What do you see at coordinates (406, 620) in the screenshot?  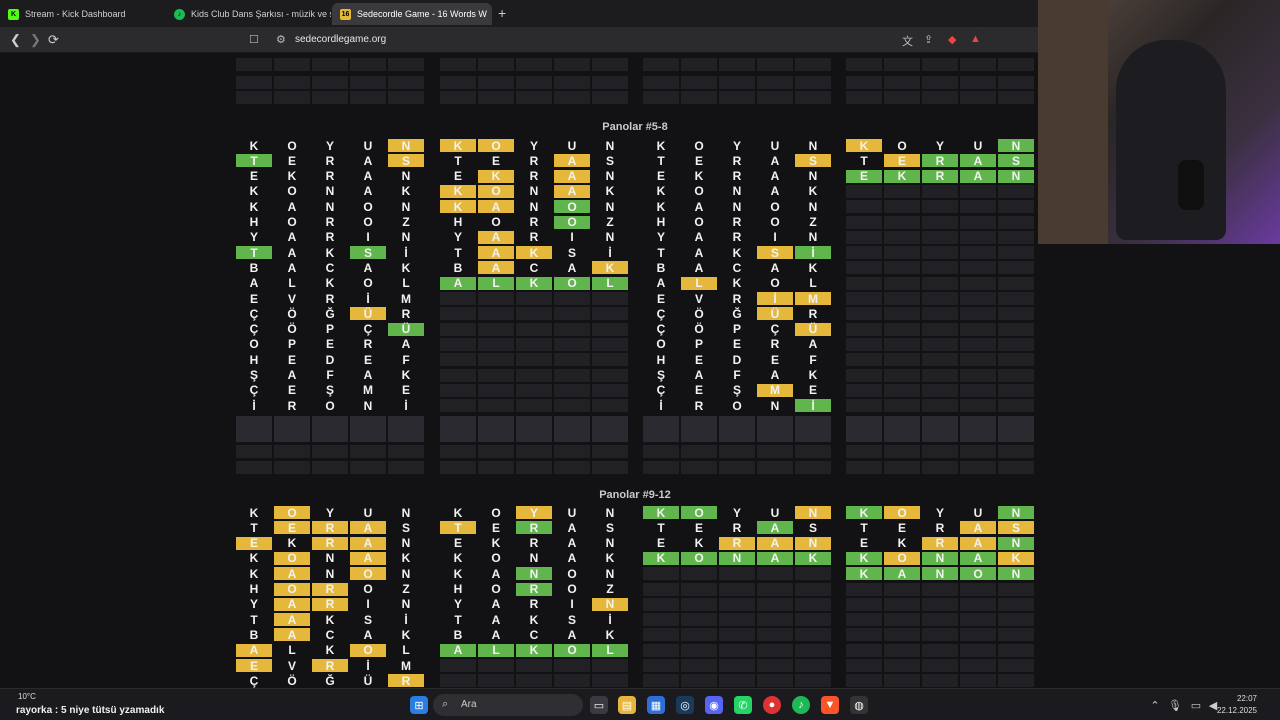 I see `letter-tile: İ` at bounding box center [406, 620].